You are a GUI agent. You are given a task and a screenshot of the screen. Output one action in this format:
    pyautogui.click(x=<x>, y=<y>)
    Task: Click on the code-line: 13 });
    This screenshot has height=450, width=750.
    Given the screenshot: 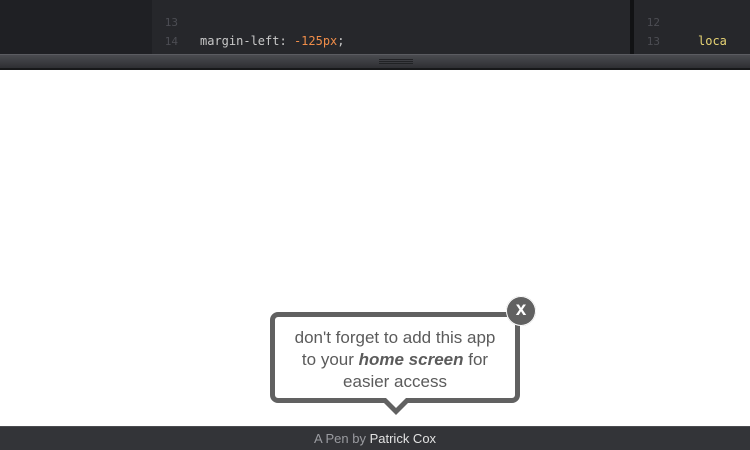 What is the action you would take?
    pyautogui.click(x=669, y=33)
    